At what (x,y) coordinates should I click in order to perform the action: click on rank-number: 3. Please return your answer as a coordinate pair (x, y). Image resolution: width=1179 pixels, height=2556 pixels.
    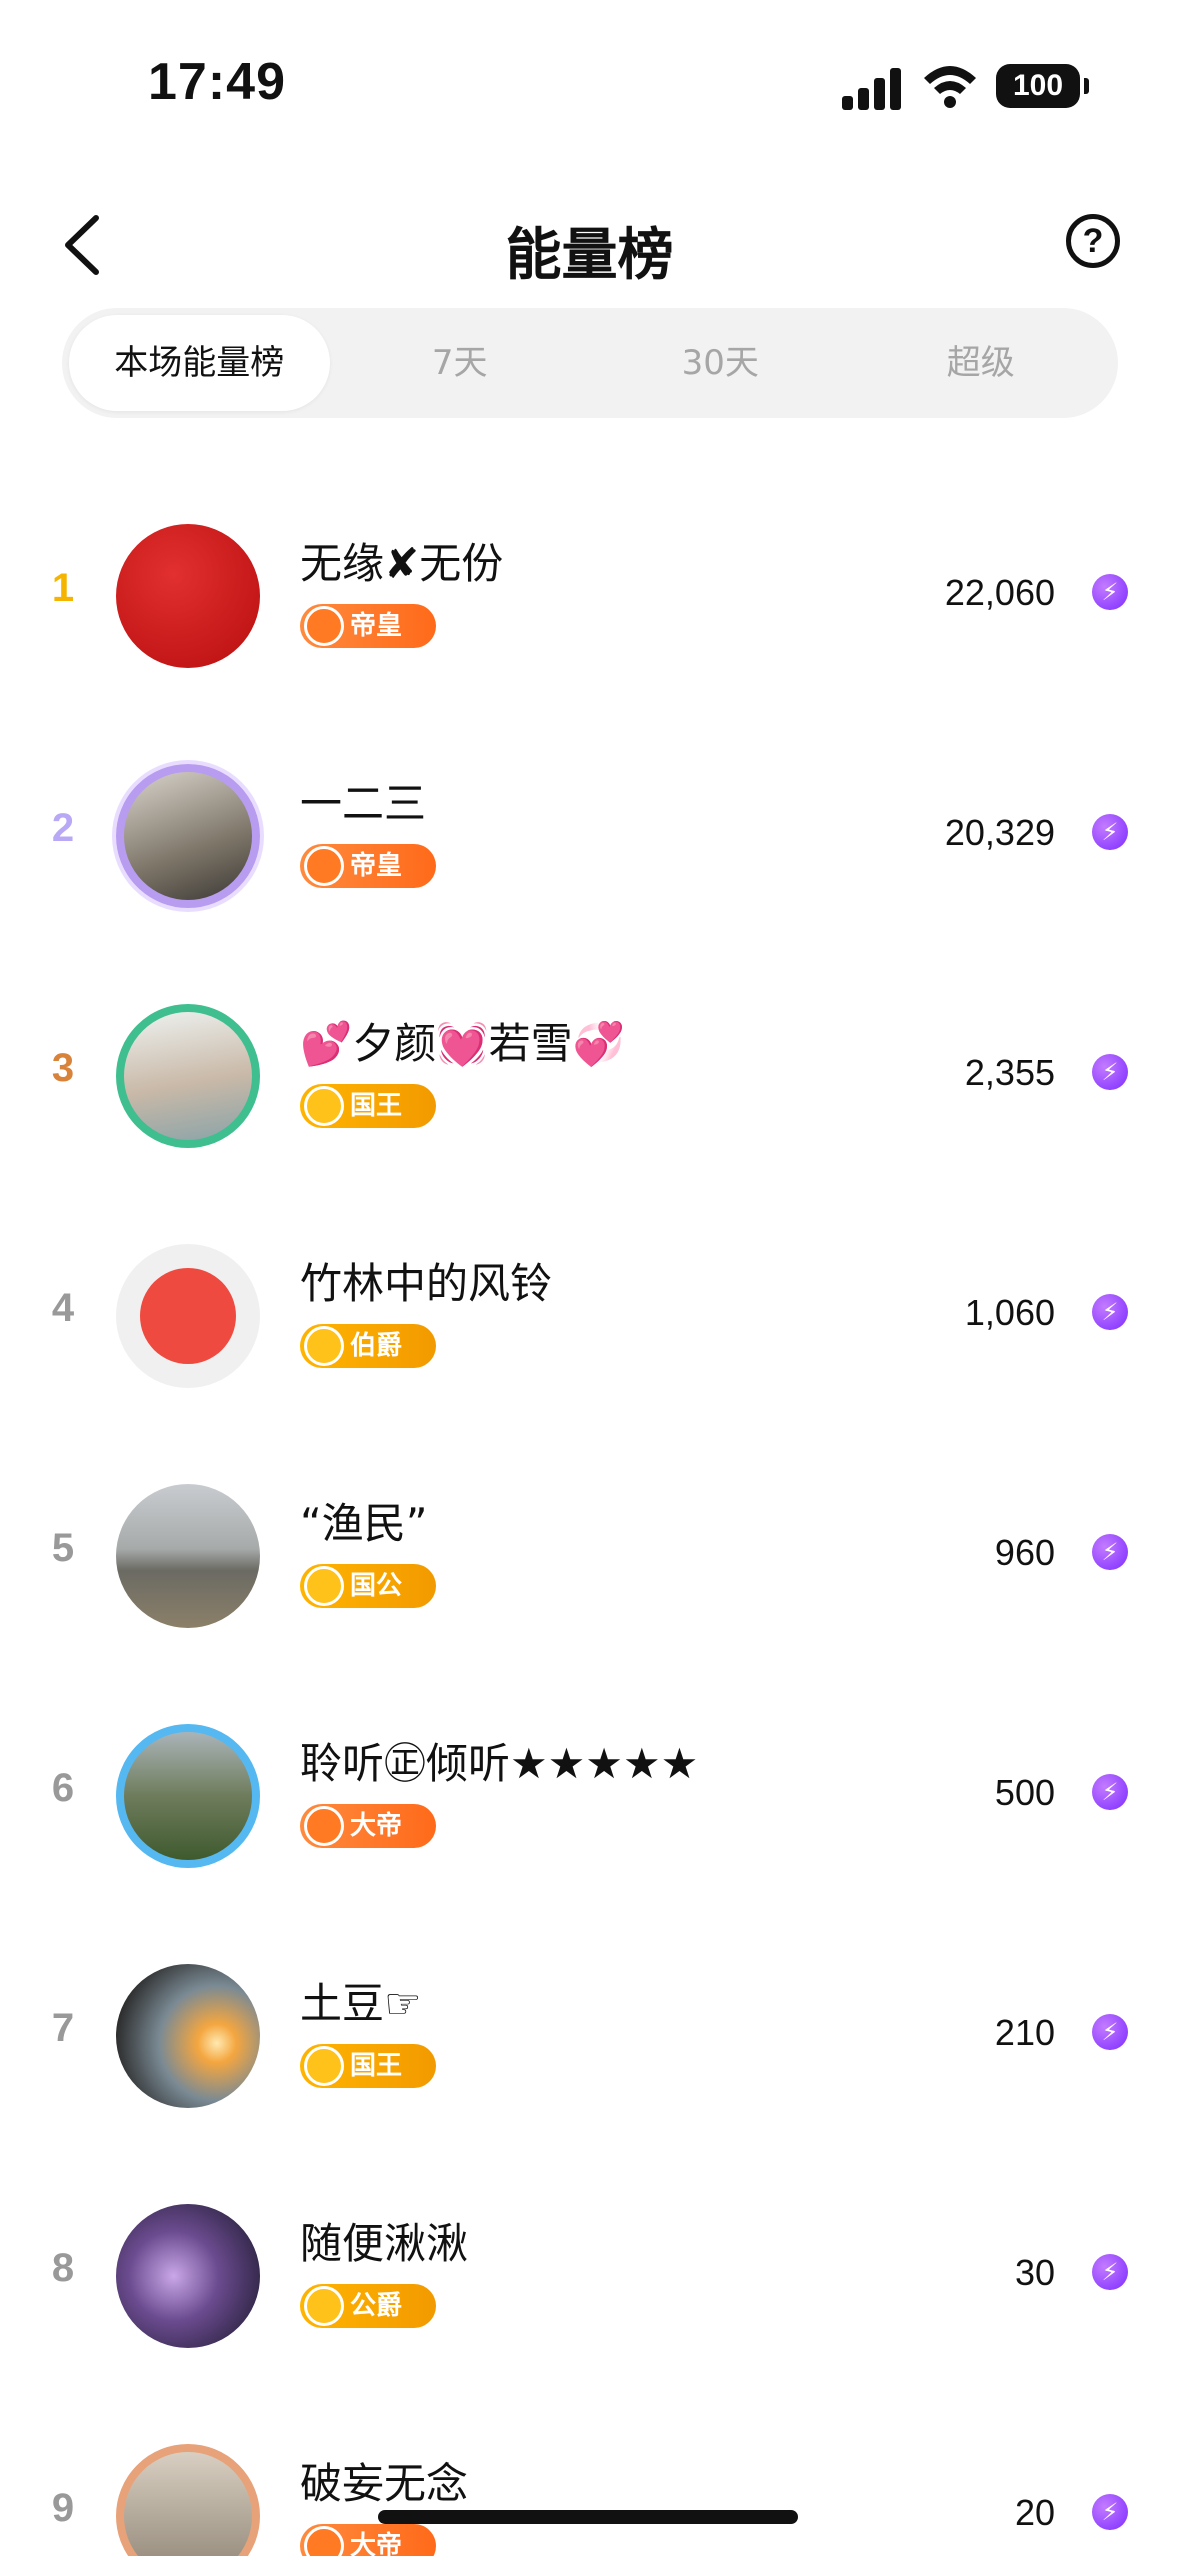
    Looking at the image, I should click on (63, 1068).